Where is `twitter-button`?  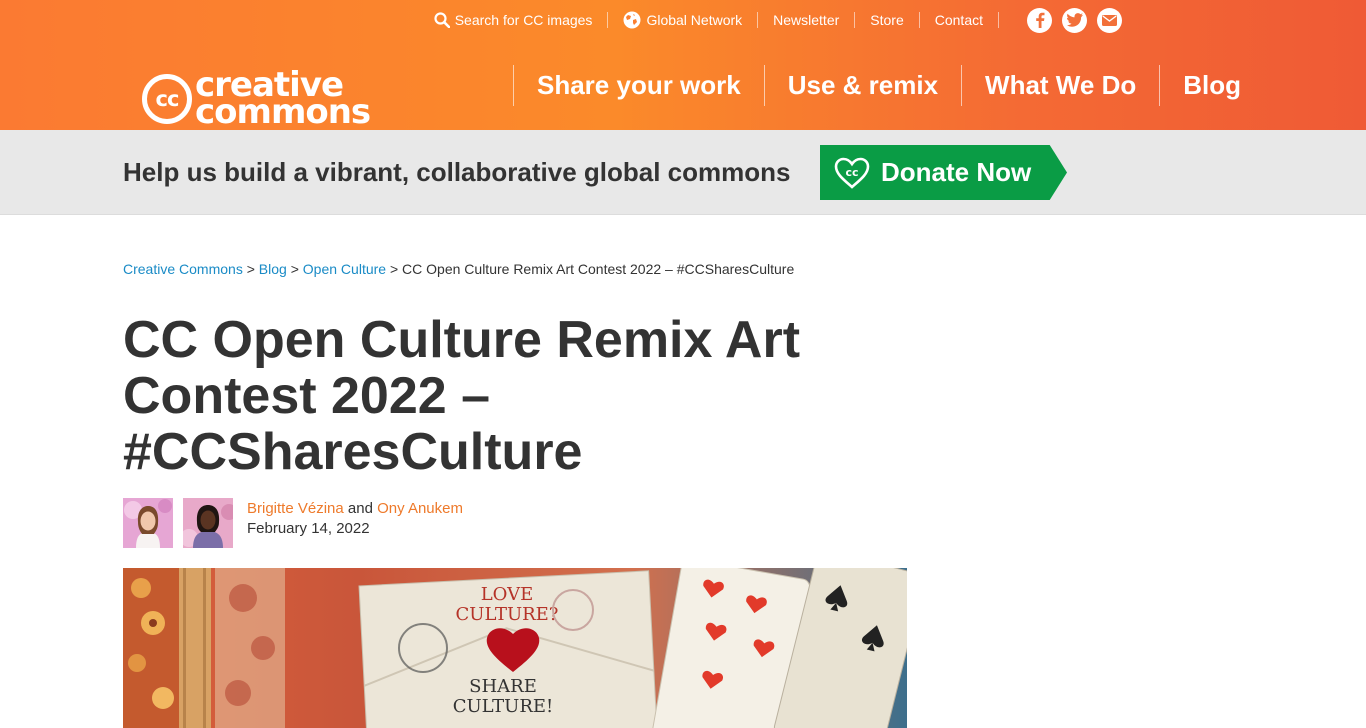 twitter-button is located at coordinates (1074, 20).